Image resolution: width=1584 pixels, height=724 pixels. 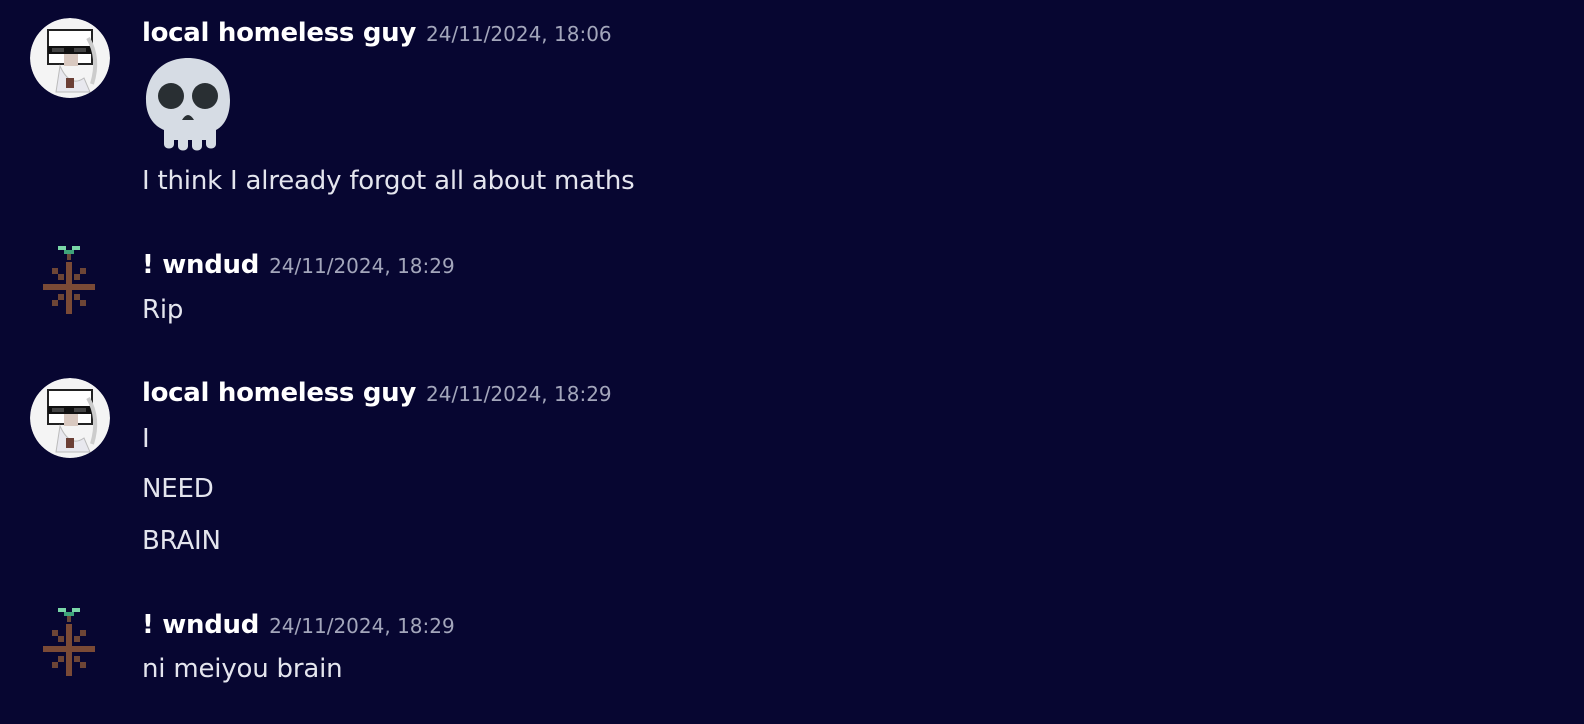 What do you see at coordinates (388, 181) in the screenshot?
I see `message-text: I think I already forgot all about maths` at bounding box center [388, 181].